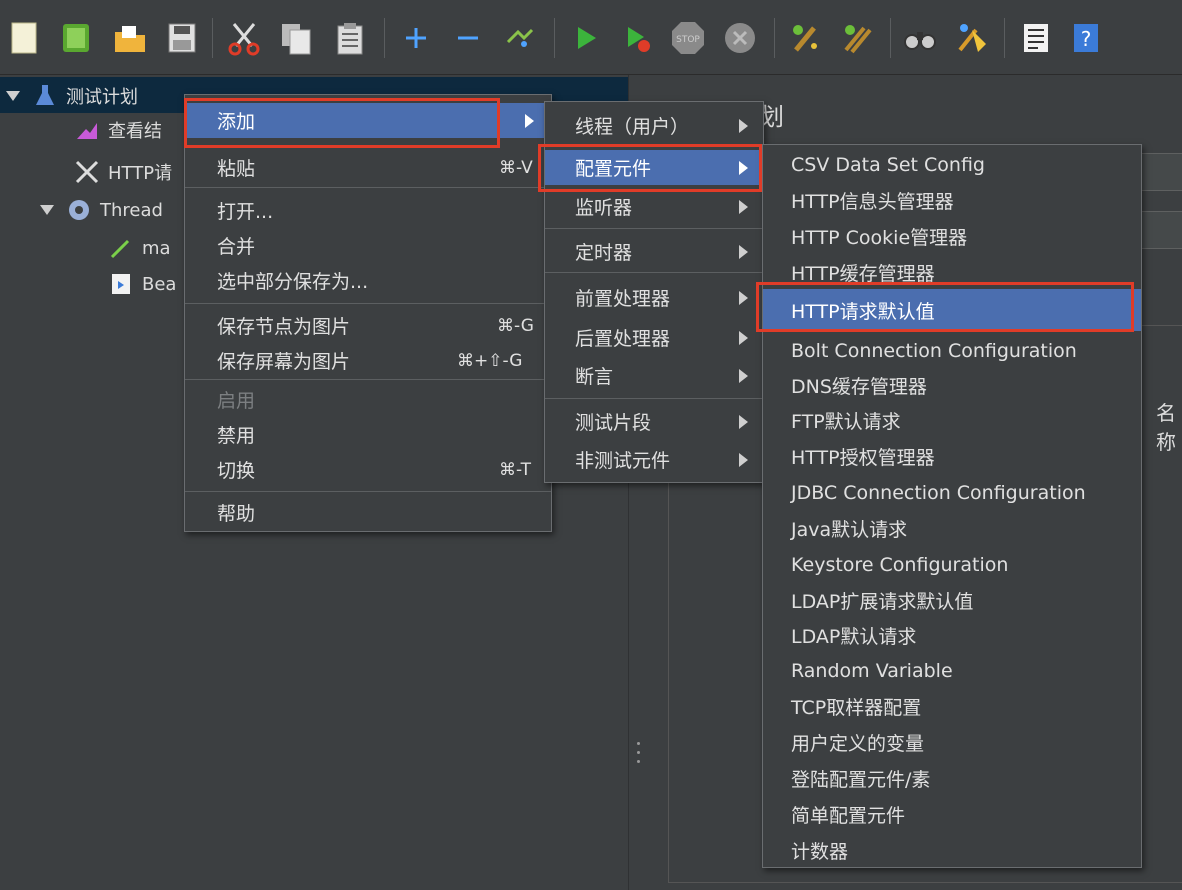  Describe the element at coordinates (604, 253) in the screenshot. I see `menu-item-label: 定时器` at that location.